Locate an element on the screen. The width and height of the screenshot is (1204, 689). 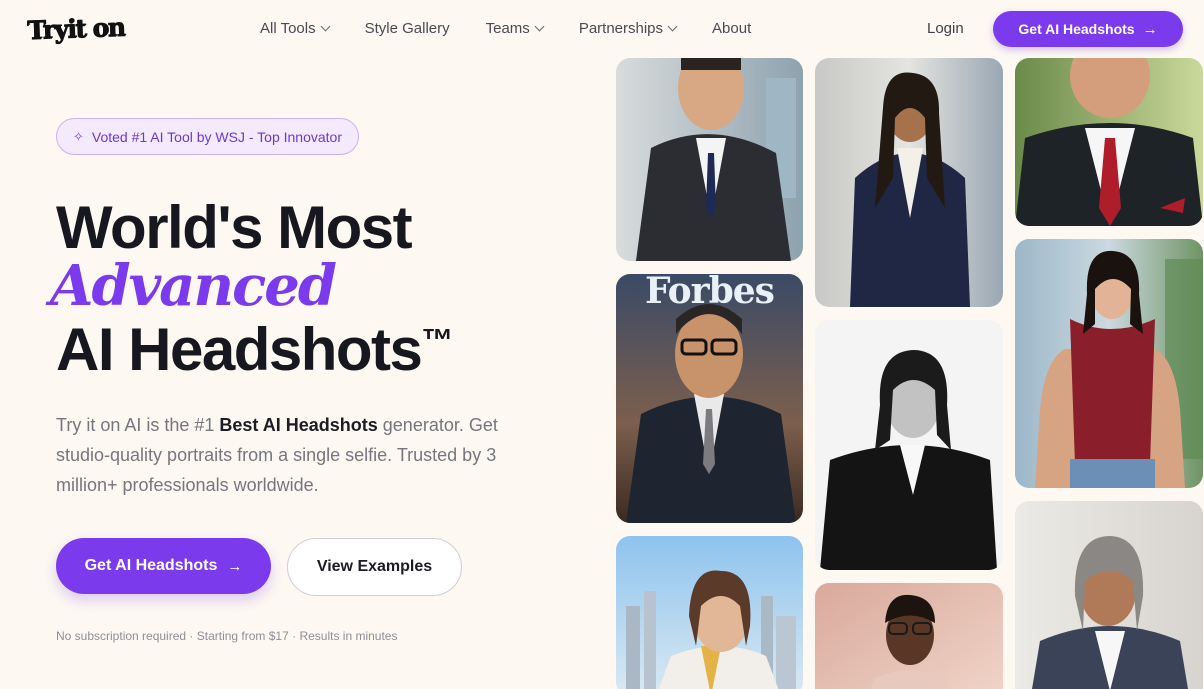
nav-style-gallery: Style Gallery is located at coordinates (407, 28).